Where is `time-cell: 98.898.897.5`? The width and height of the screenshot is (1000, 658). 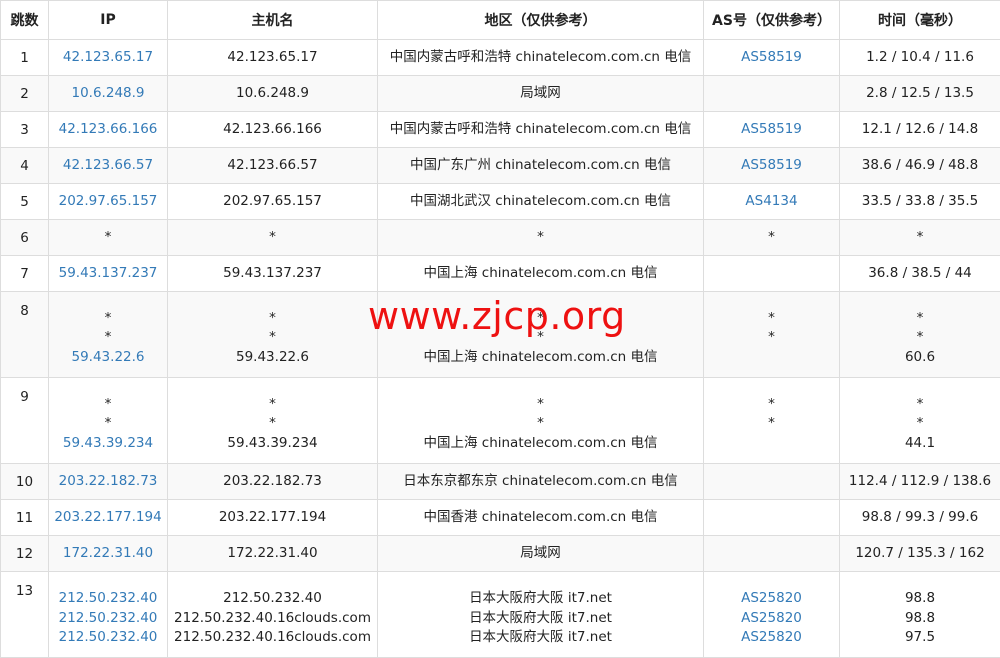 time-cell: 98.898.897.5 is located at coordinates (920, 615).